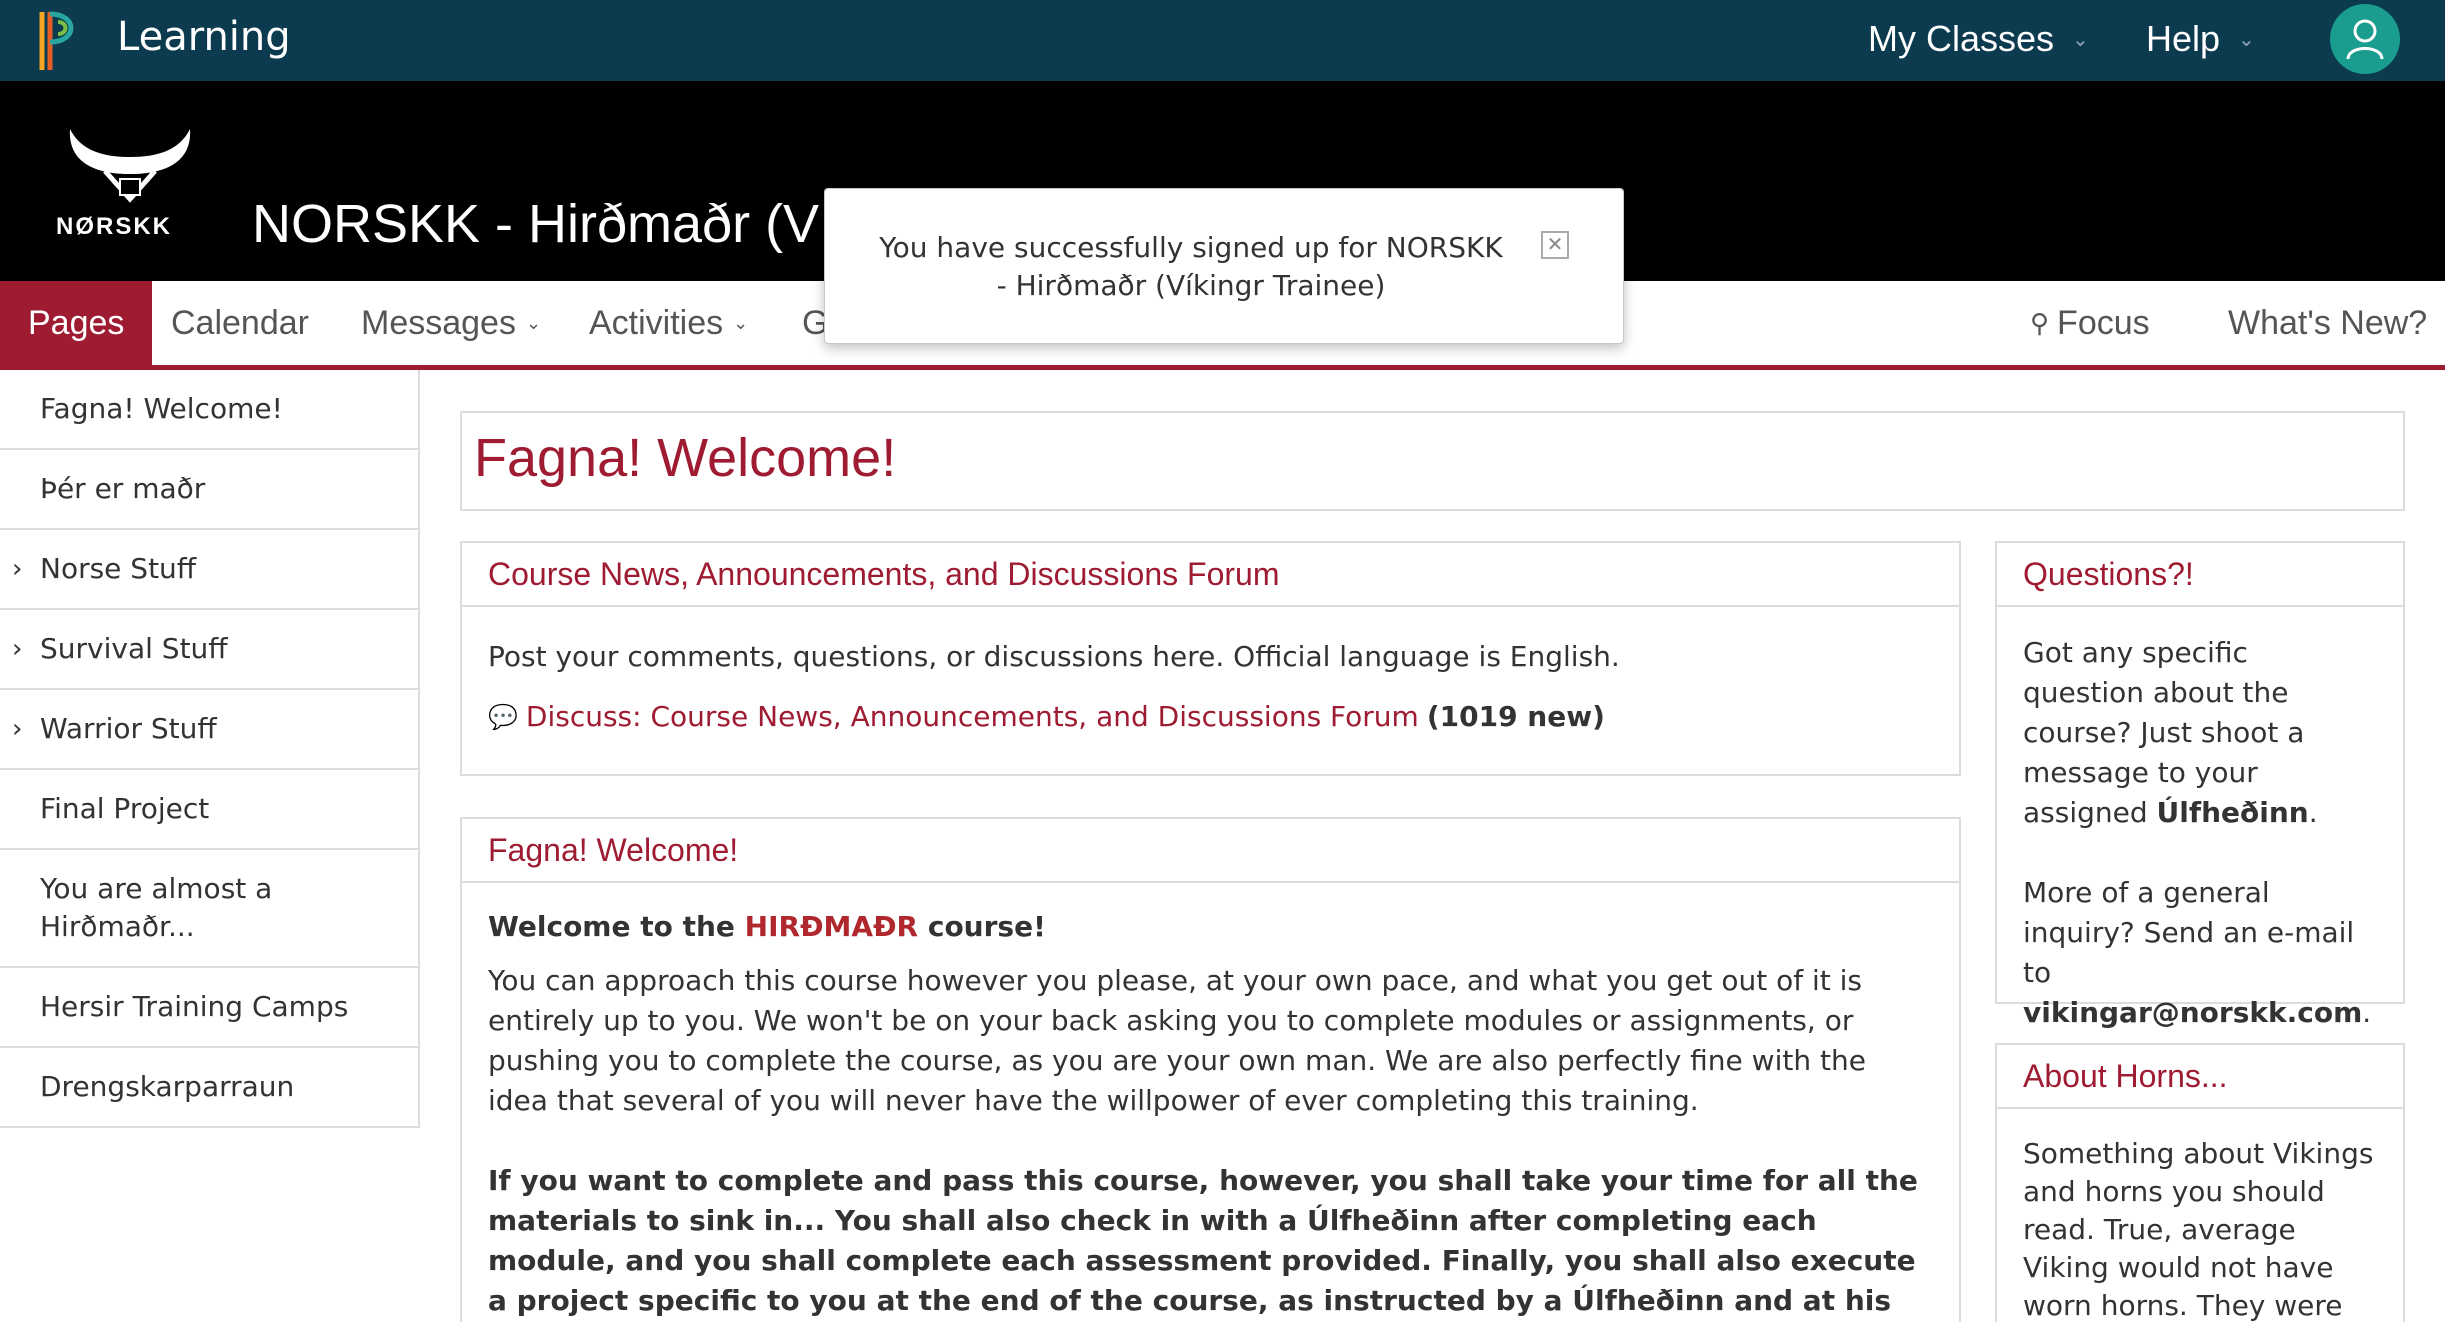 This screenshot has width=2445, height=1322. I want to click on my-classes-menu: My Classes ⌄, so click(1978, 39).